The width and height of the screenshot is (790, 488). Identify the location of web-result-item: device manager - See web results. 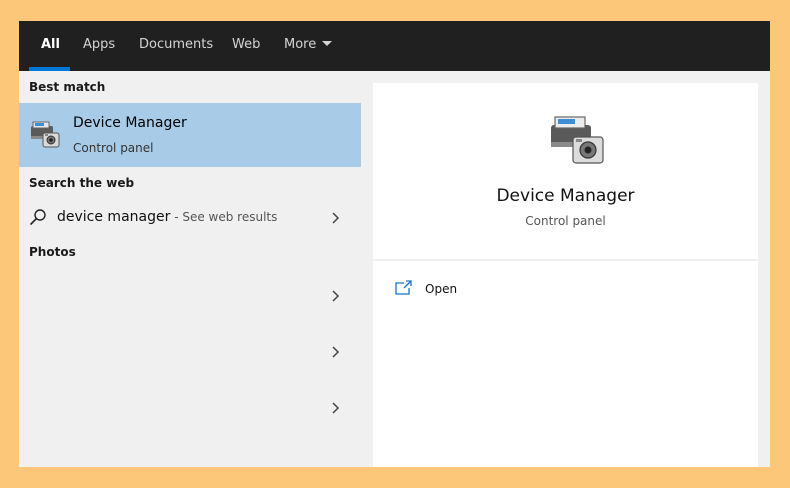
(190, 218).